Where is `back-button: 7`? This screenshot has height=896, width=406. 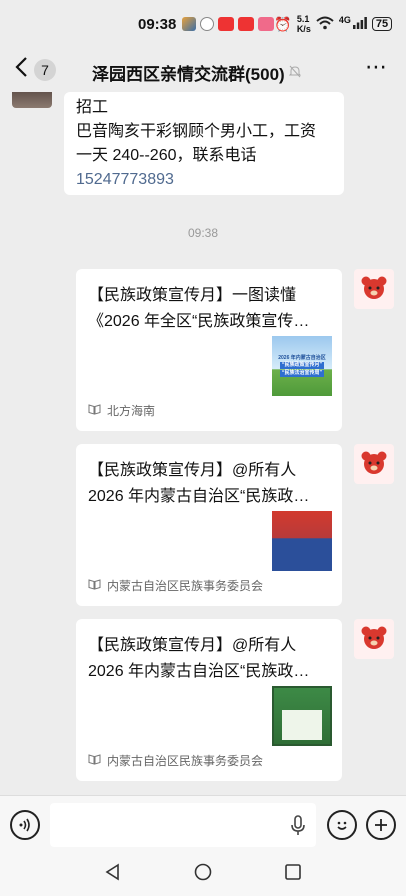 back-button: 7 is located at coordinates (35, 69).